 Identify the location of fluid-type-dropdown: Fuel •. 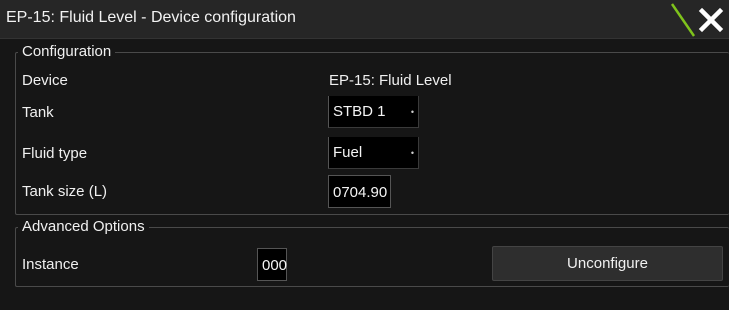
(373, 153).